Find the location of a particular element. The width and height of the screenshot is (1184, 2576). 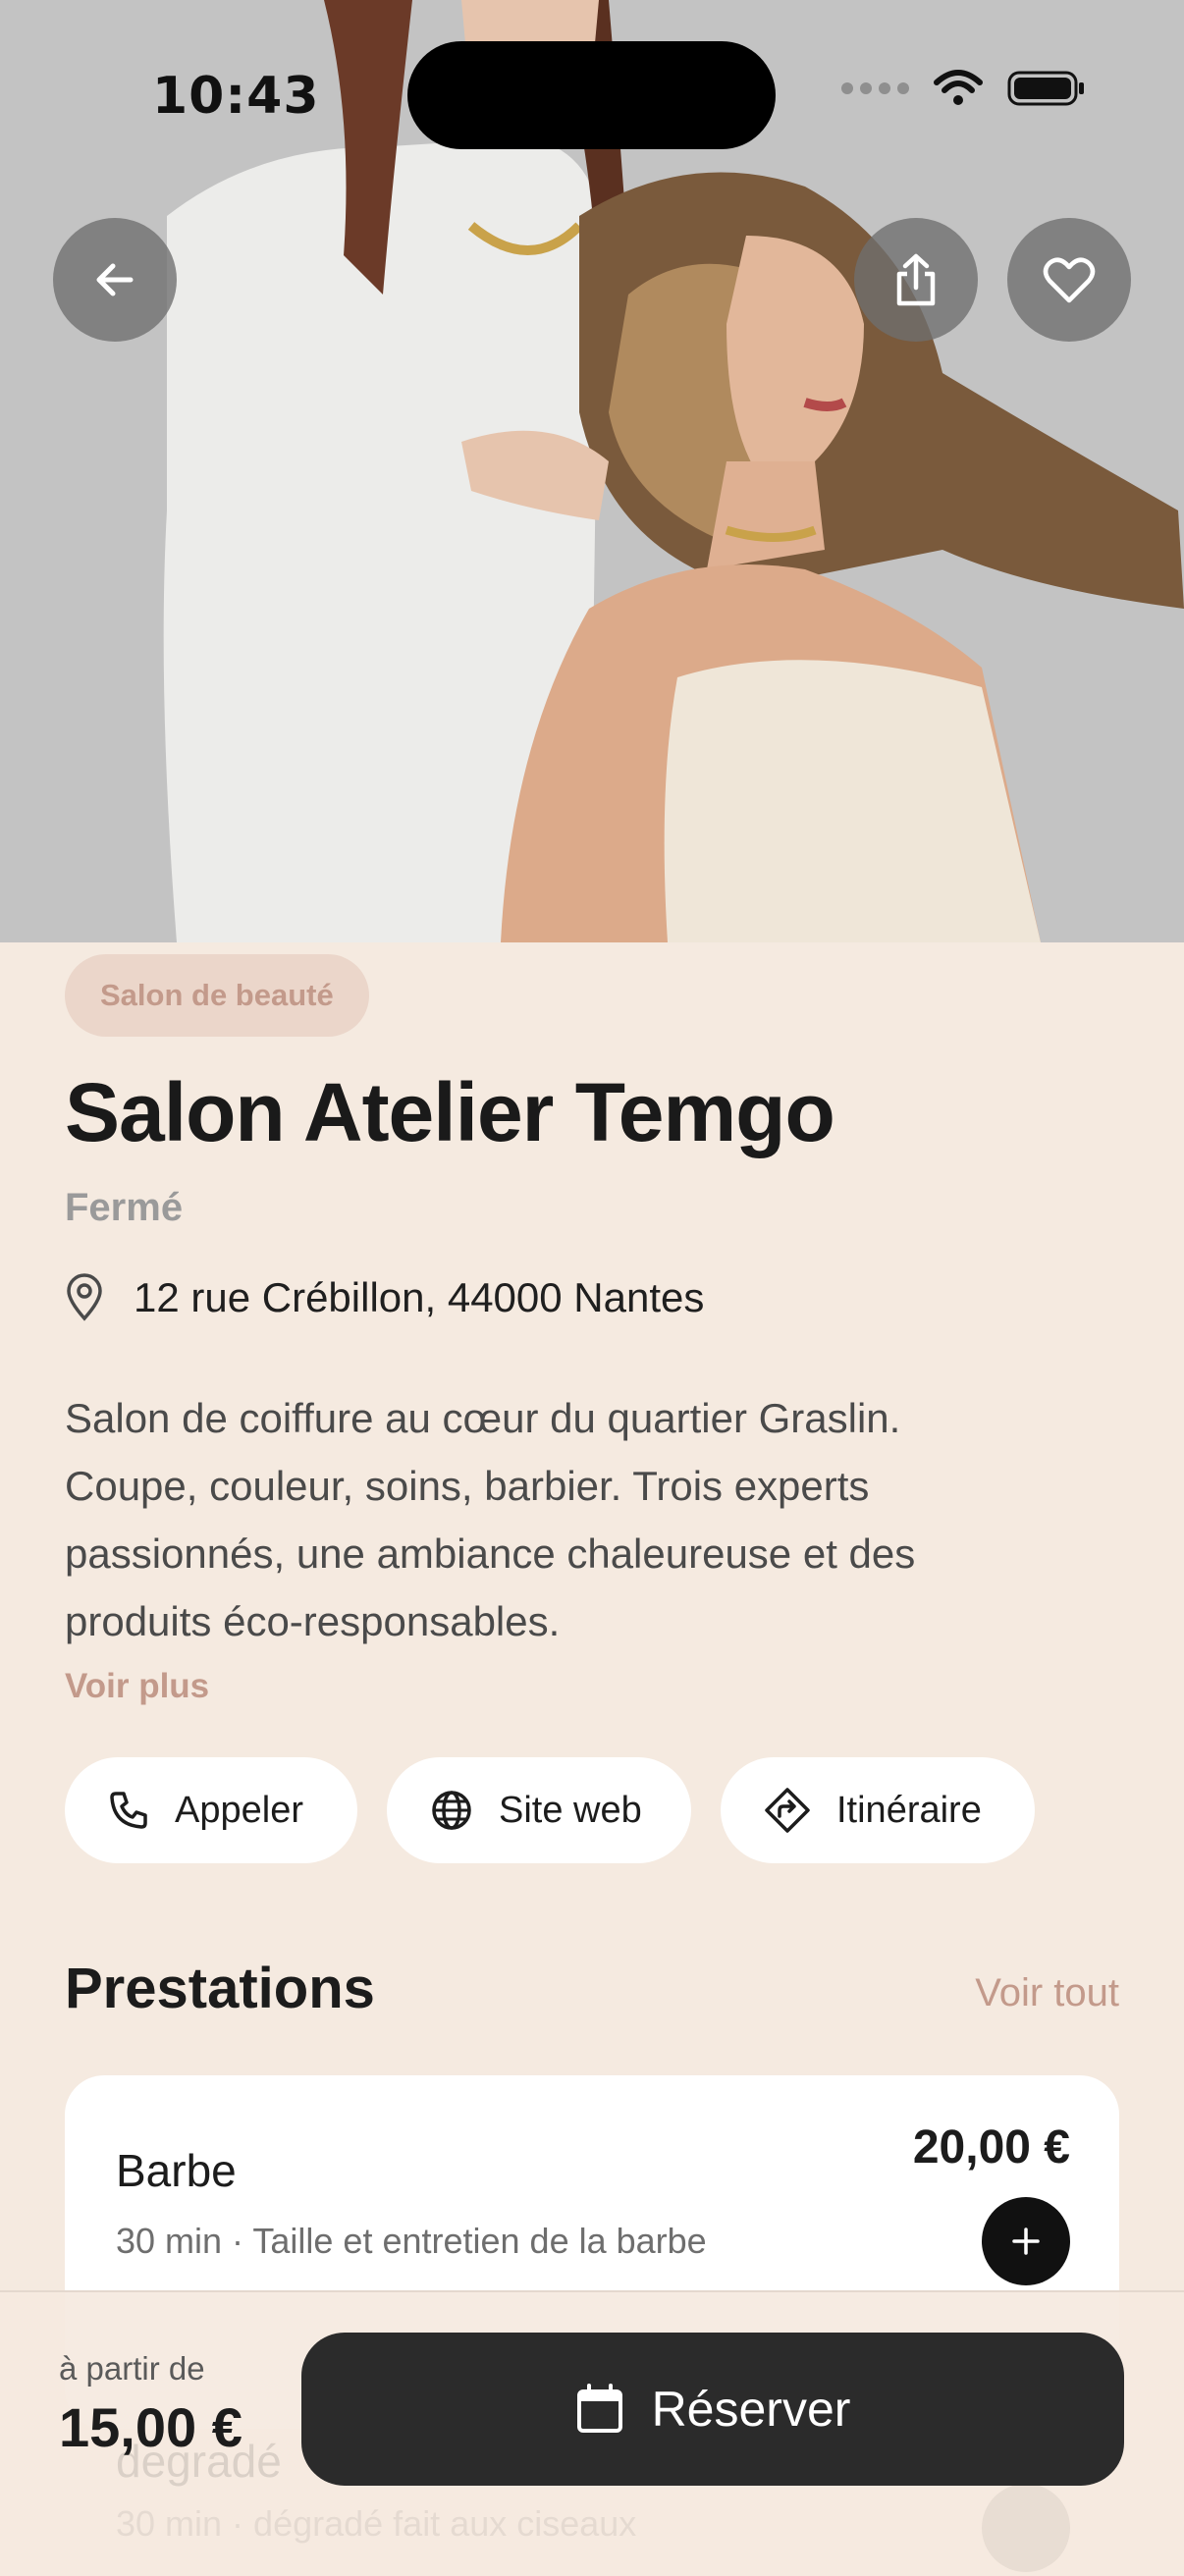

open-status: Fermé is located at coordinates (124, 1207).